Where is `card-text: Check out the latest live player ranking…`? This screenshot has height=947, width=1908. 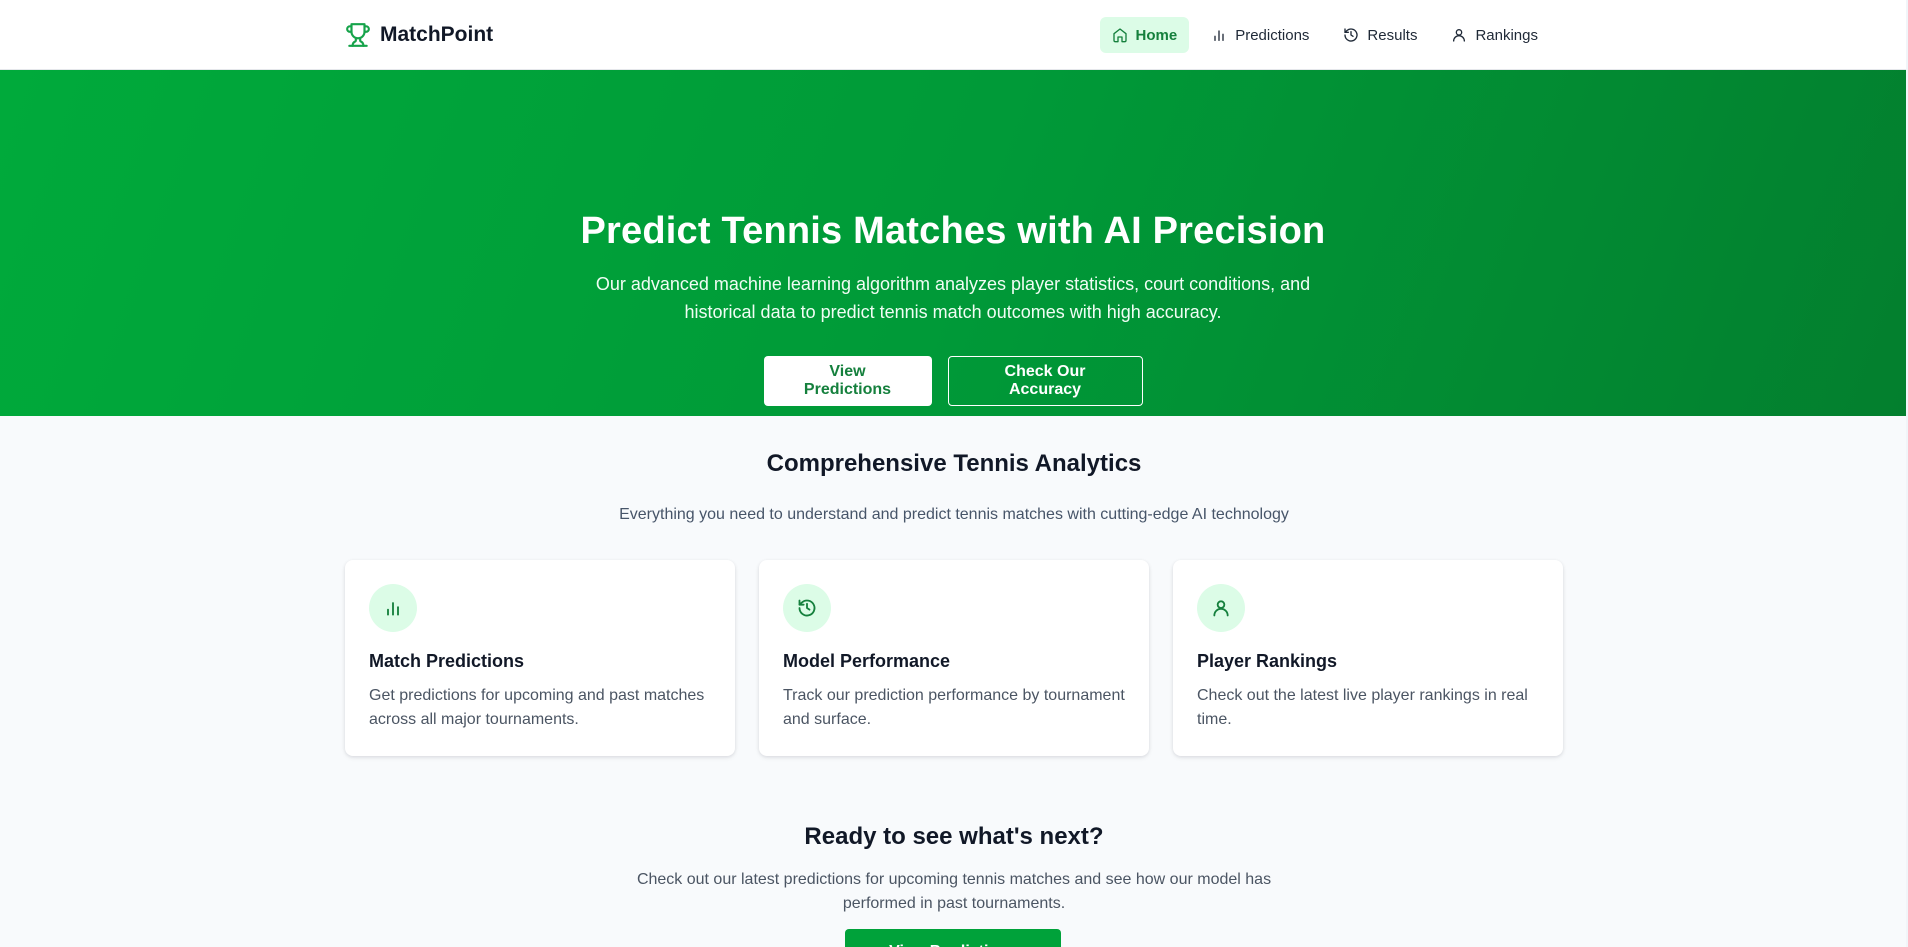
card-text: Check out the latest live player ranking… is located at coordinates (1362, 707).